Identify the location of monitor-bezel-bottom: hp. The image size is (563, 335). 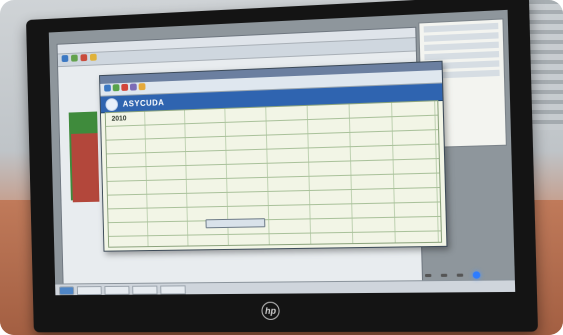
(285, 313).